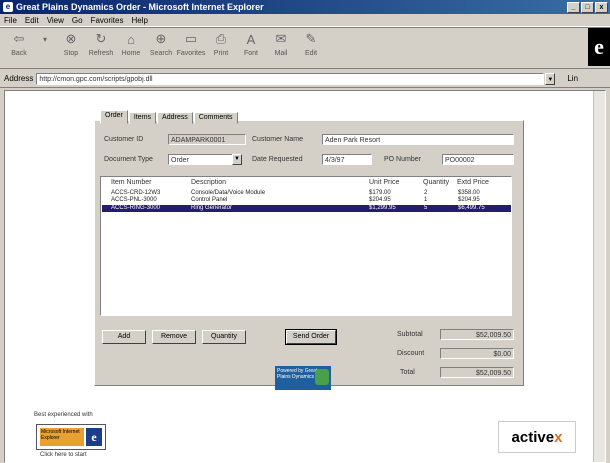  What do you see at coordinates (407, 372) in the screenshot?
I see `total-label: Total` at bounding box center [407, 372].